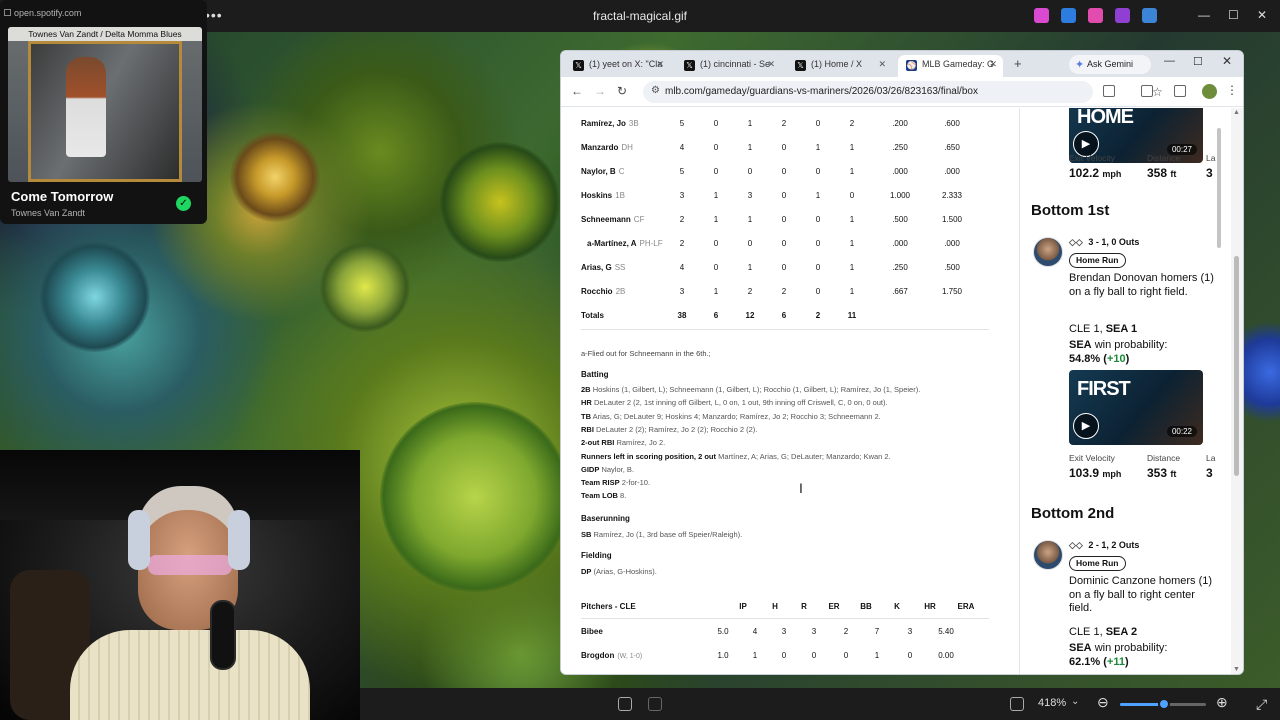 The width and height of the screenshot is (1280, 720). I want to click on maximize-button: ☐, so click(1233, 15).